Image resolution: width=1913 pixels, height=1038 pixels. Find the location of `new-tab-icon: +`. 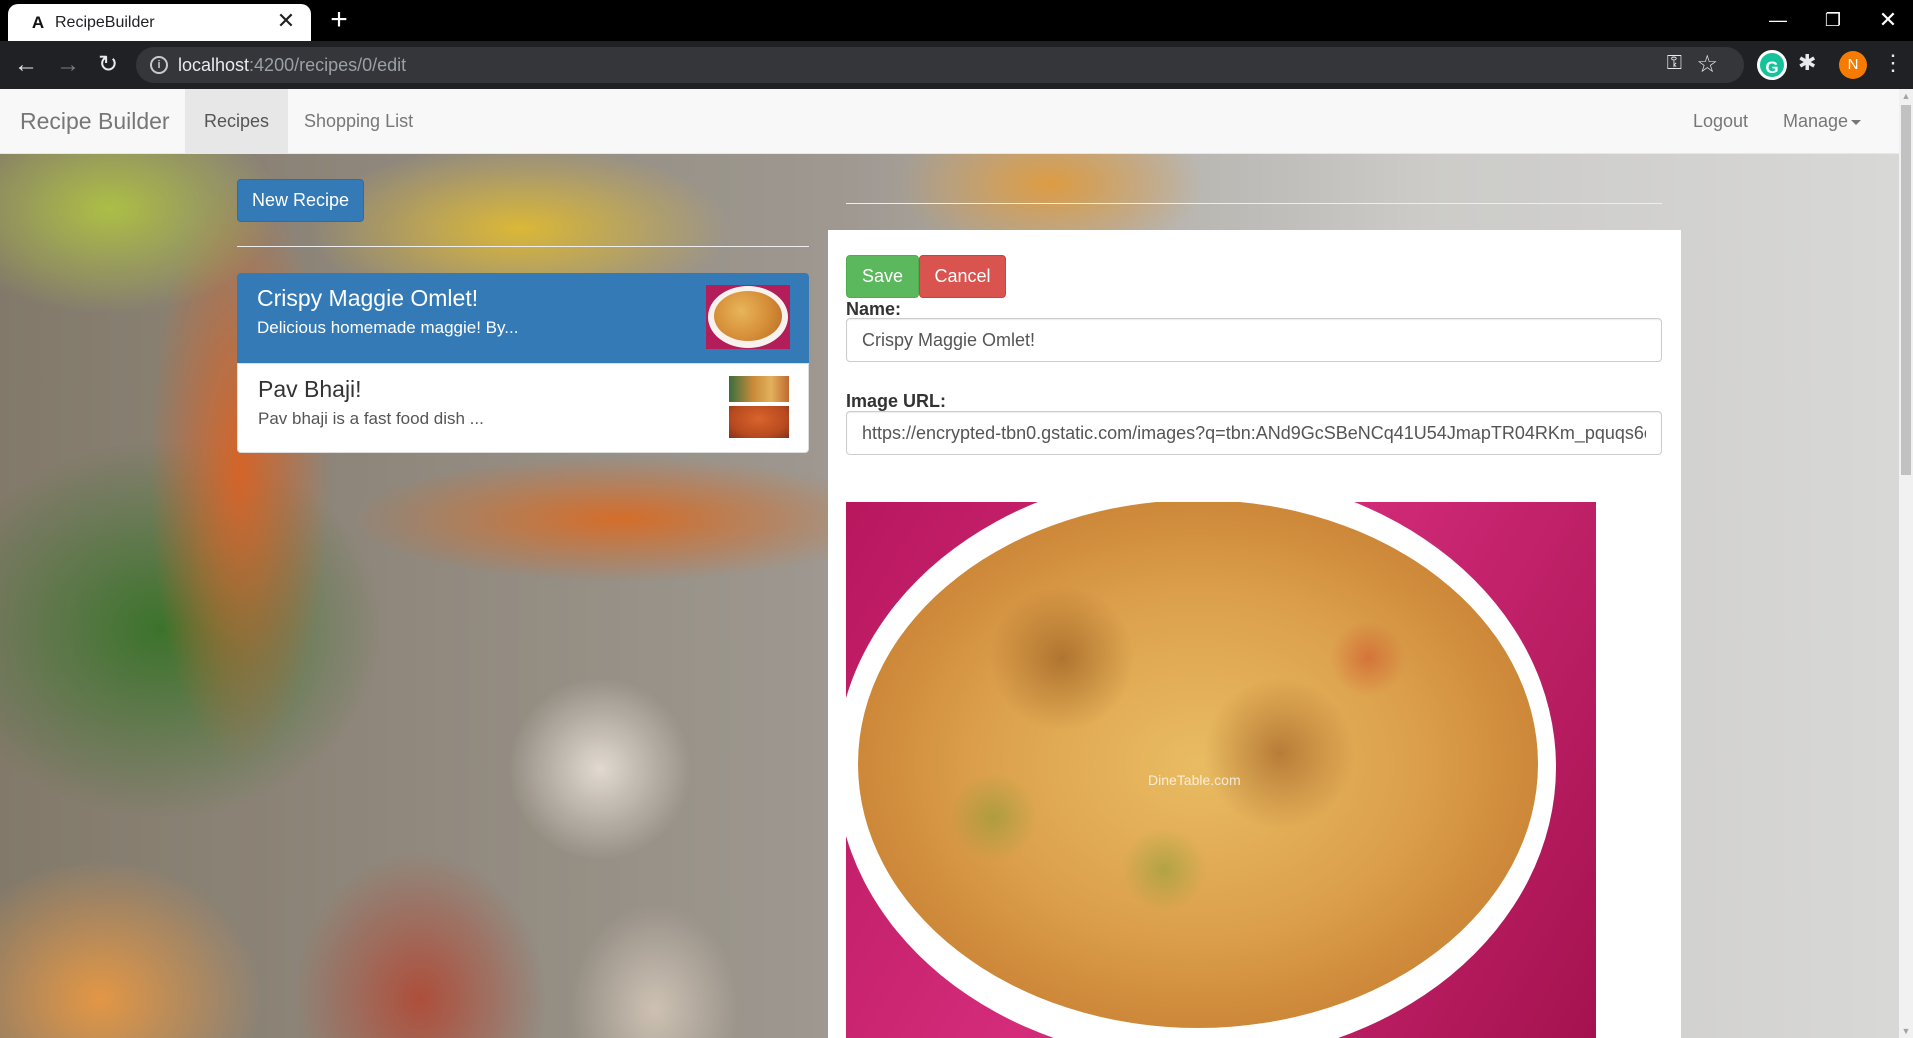

new-tab-icon: + is located at coordinates (339, 20).